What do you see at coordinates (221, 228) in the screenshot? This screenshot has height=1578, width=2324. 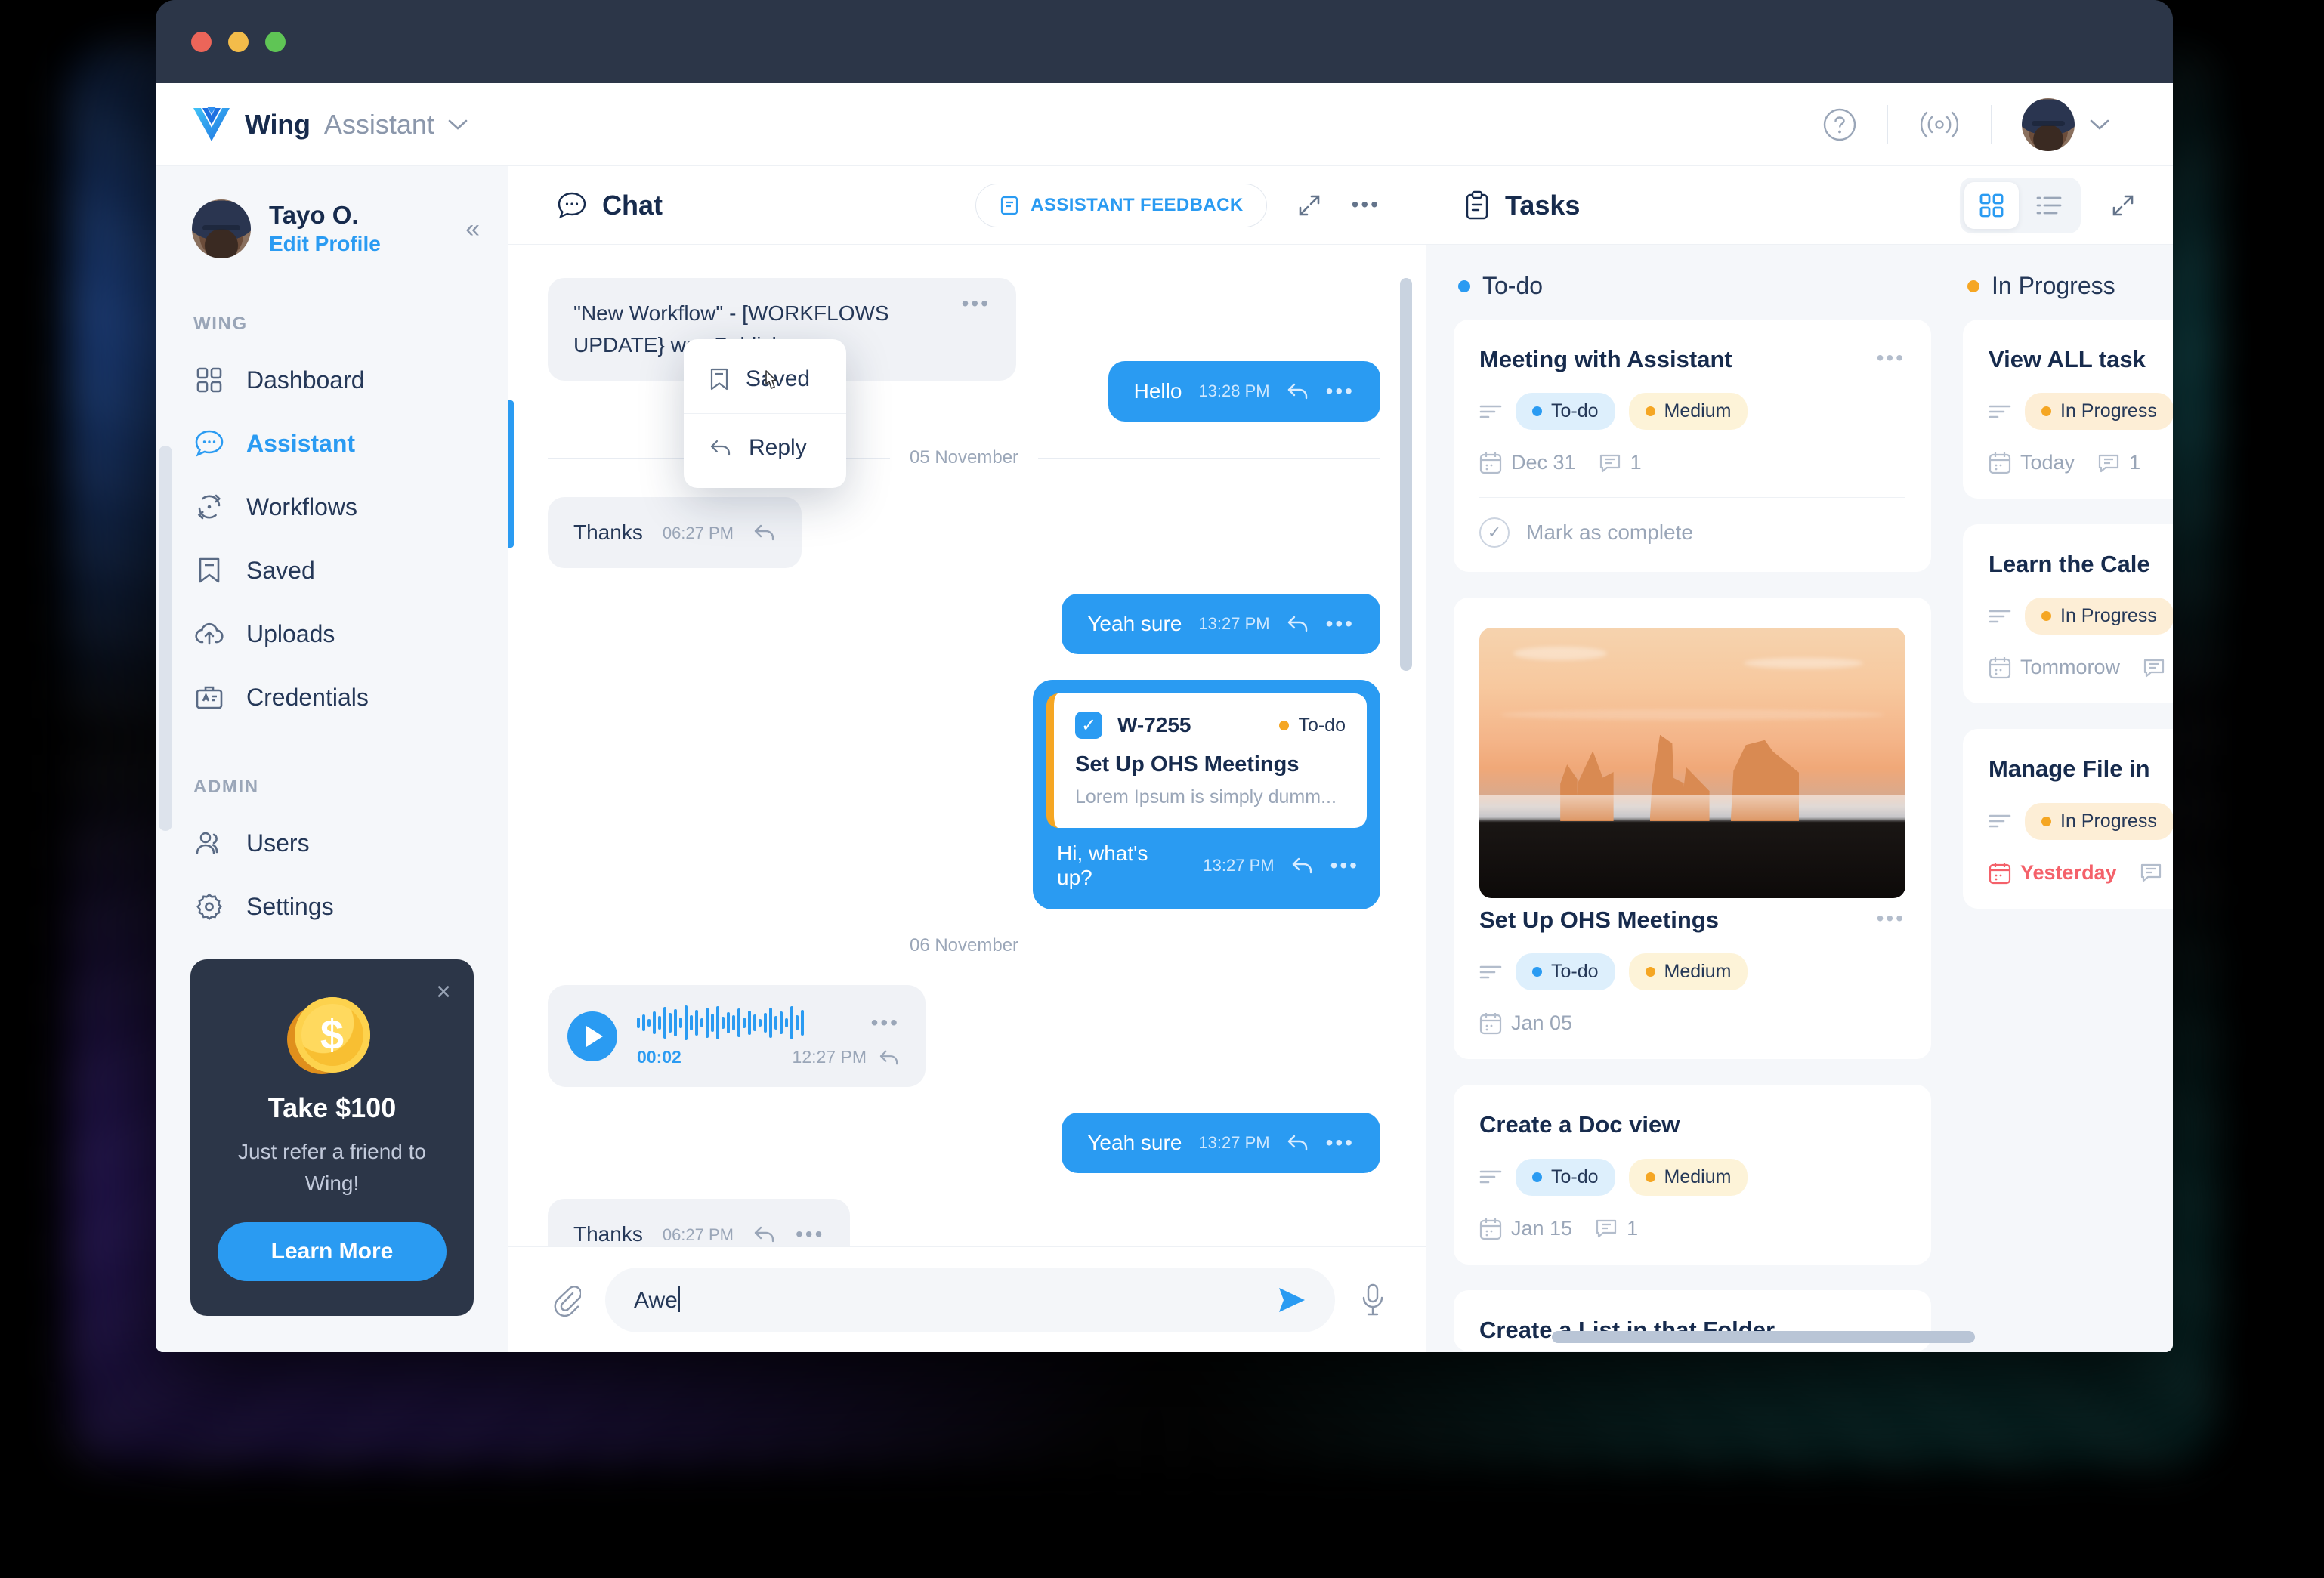 I see `avatar` at bounding box center [221, 228].